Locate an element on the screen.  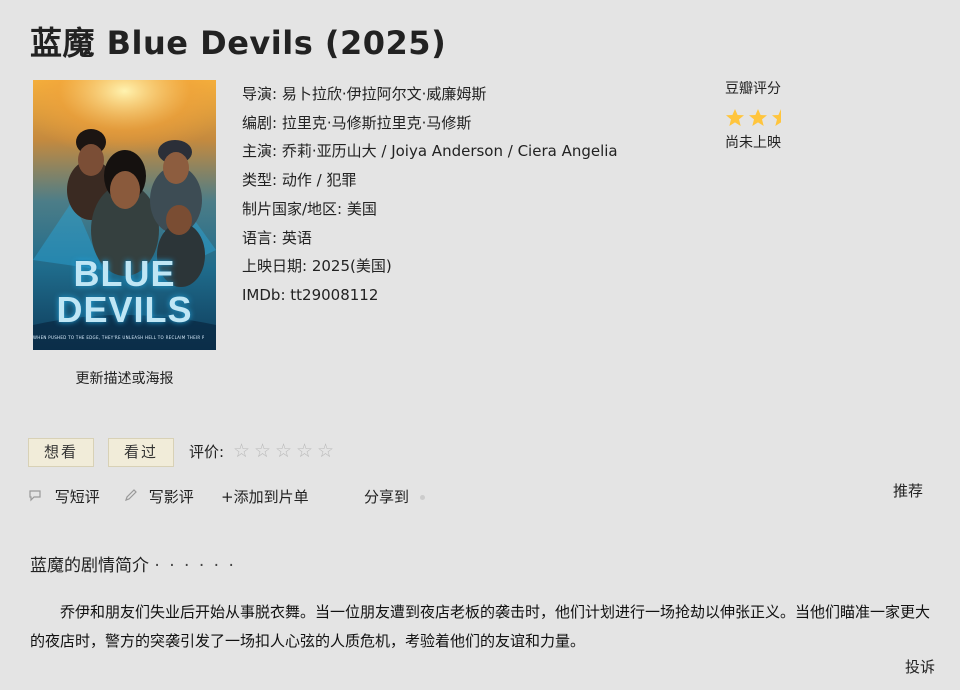
writer-label: 编剧: is located at coordinates (260, 122).